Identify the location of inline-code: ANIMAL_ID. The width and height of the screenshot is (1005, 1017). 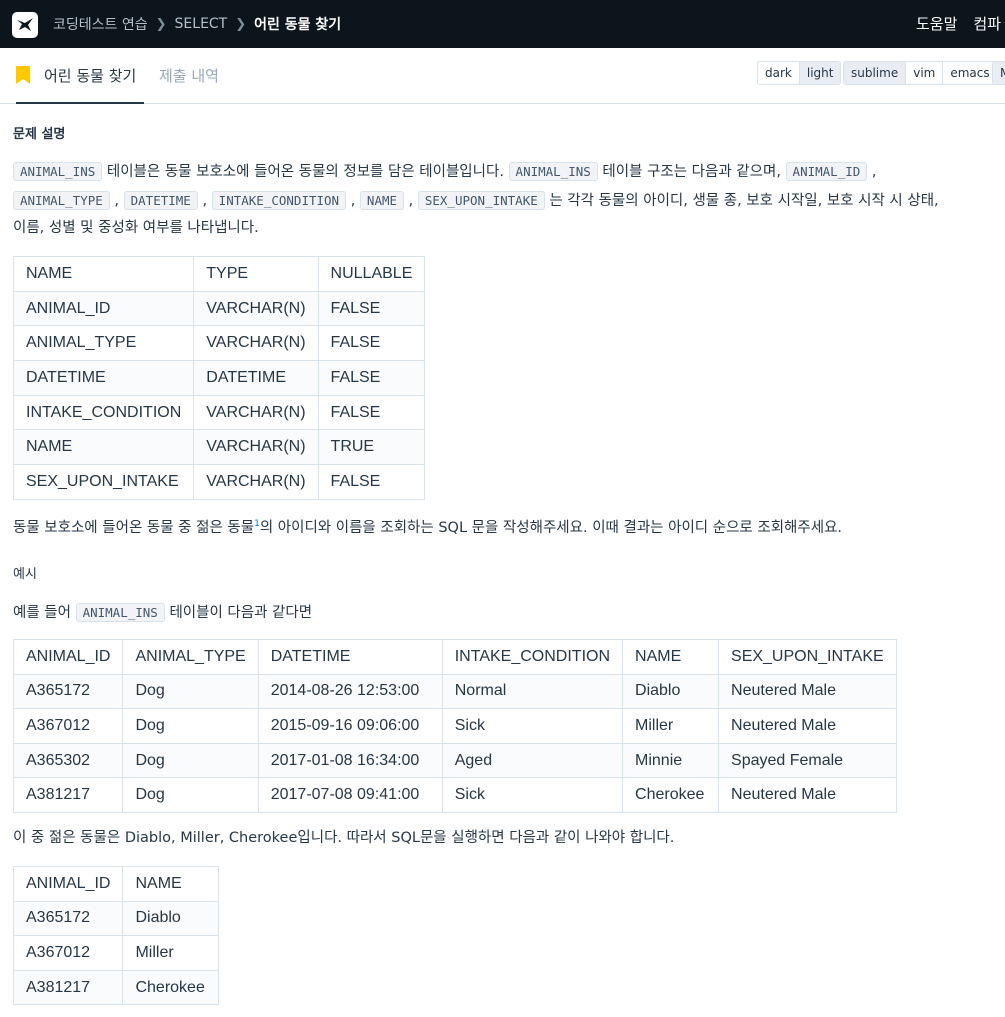
(826, 171).